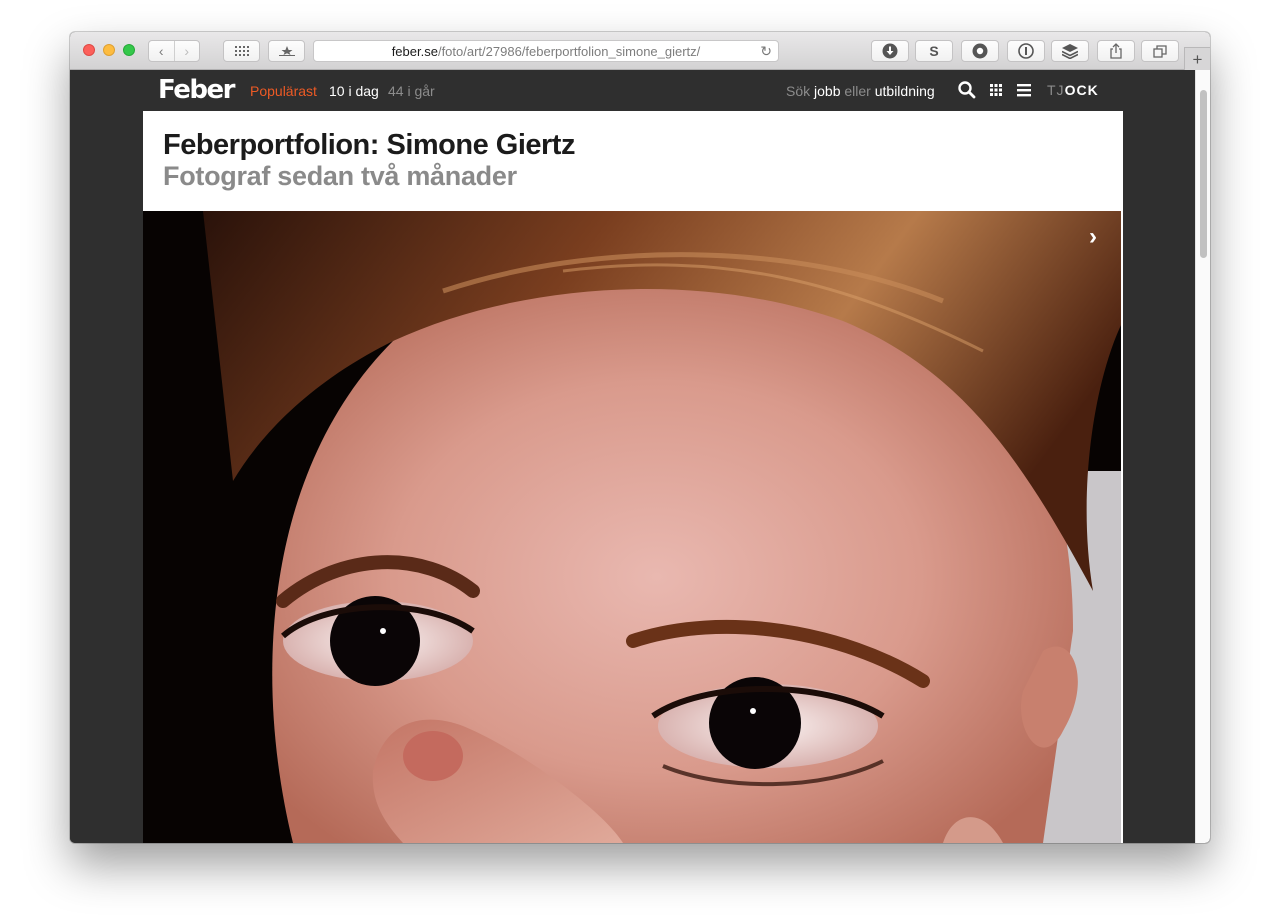 This screenshot has height=923, width=1280. Describe the element at coordinates (411, 91) in the screenshot. I see `nav-yesterday-link: 44 i går` at that location.